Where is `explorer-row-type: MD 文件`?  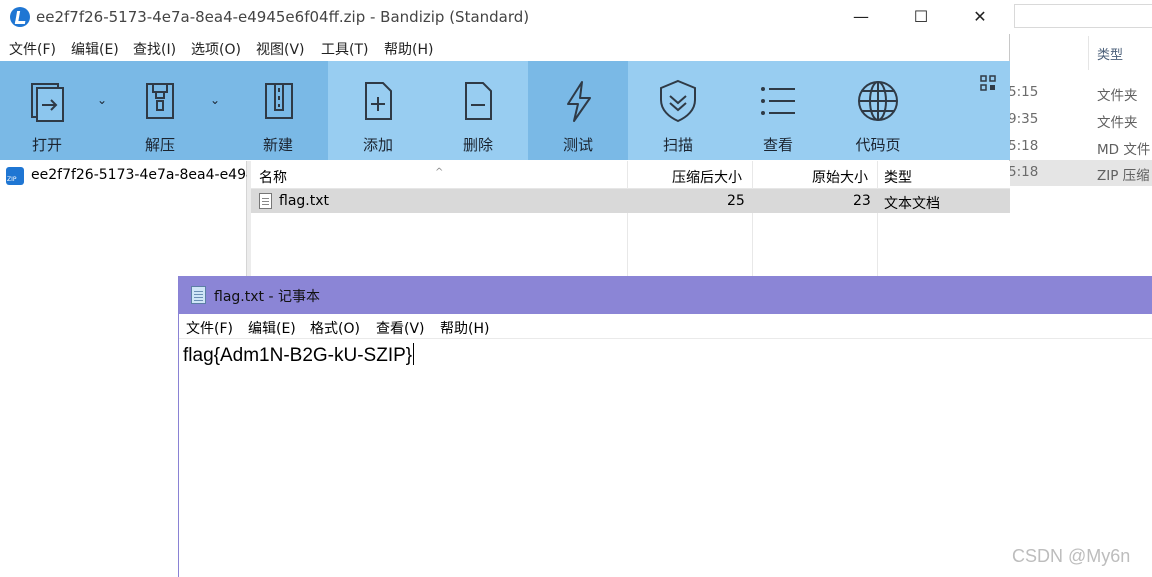 explorer-row-type: MD 文件 is located at coordinates (1124, 150).